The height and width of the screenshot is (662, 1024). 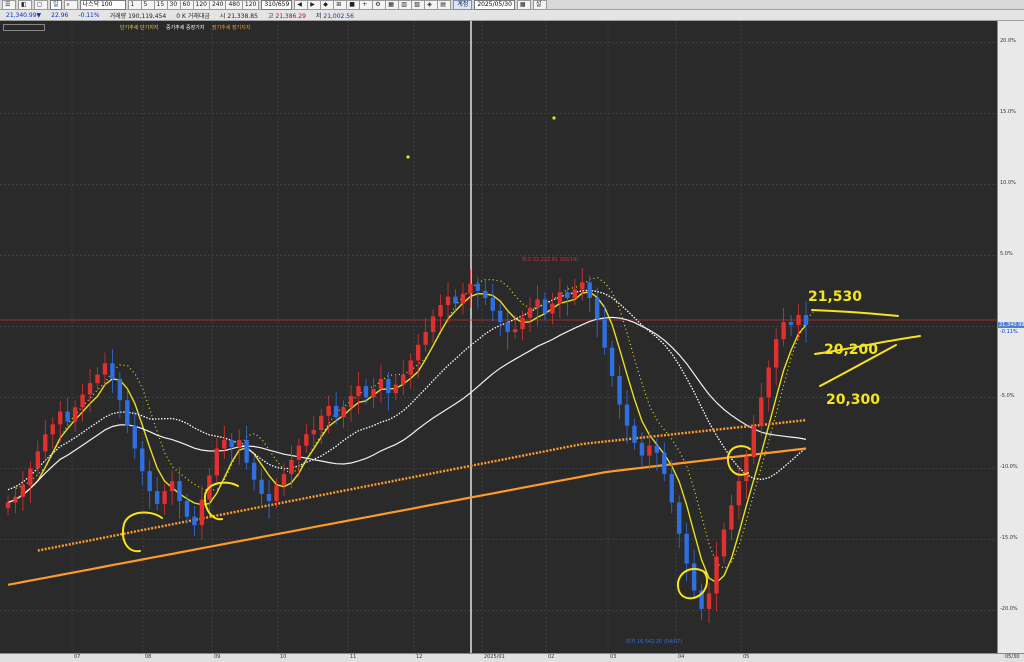 What do you see at coordinates (550, 259) in the screenshot?
I see `high-annotation: 최고 22,222.61 (02/19)` at bounding box center [550, 259].